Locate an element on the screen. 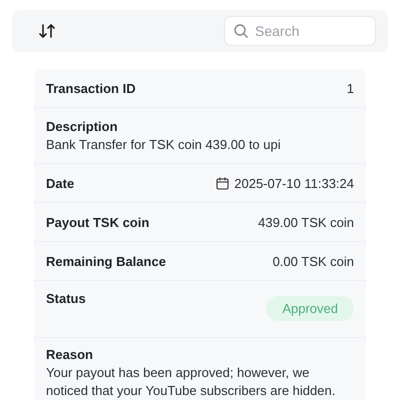 The height and width of the screenshot is (400, 400). field-value: 1 is located at coordinates (350, 88).